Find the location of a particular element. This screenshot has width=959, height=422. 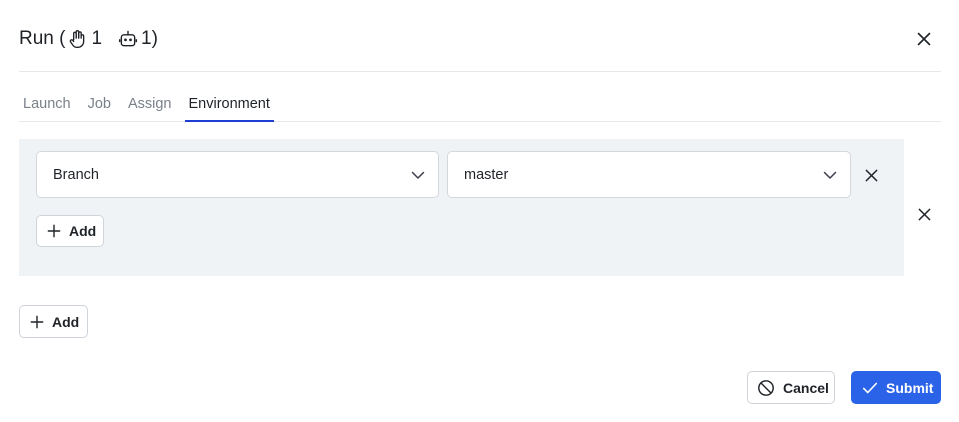

check-icon is located at coordinates (870, 387).